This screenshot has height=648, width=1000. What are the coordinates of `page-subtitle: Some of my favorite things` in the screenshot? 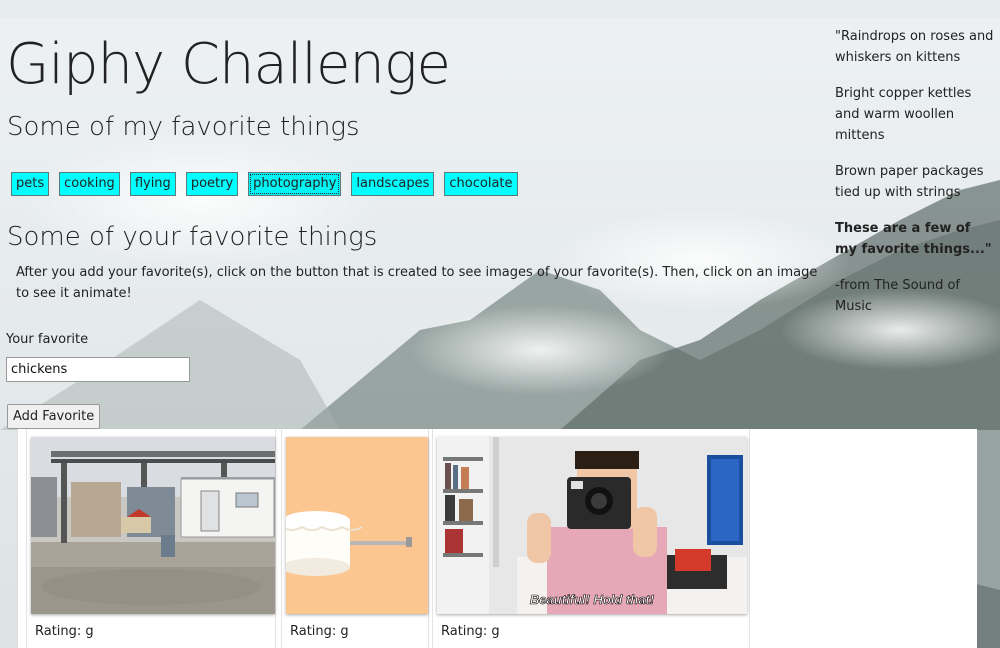 It's located at (183, 127).